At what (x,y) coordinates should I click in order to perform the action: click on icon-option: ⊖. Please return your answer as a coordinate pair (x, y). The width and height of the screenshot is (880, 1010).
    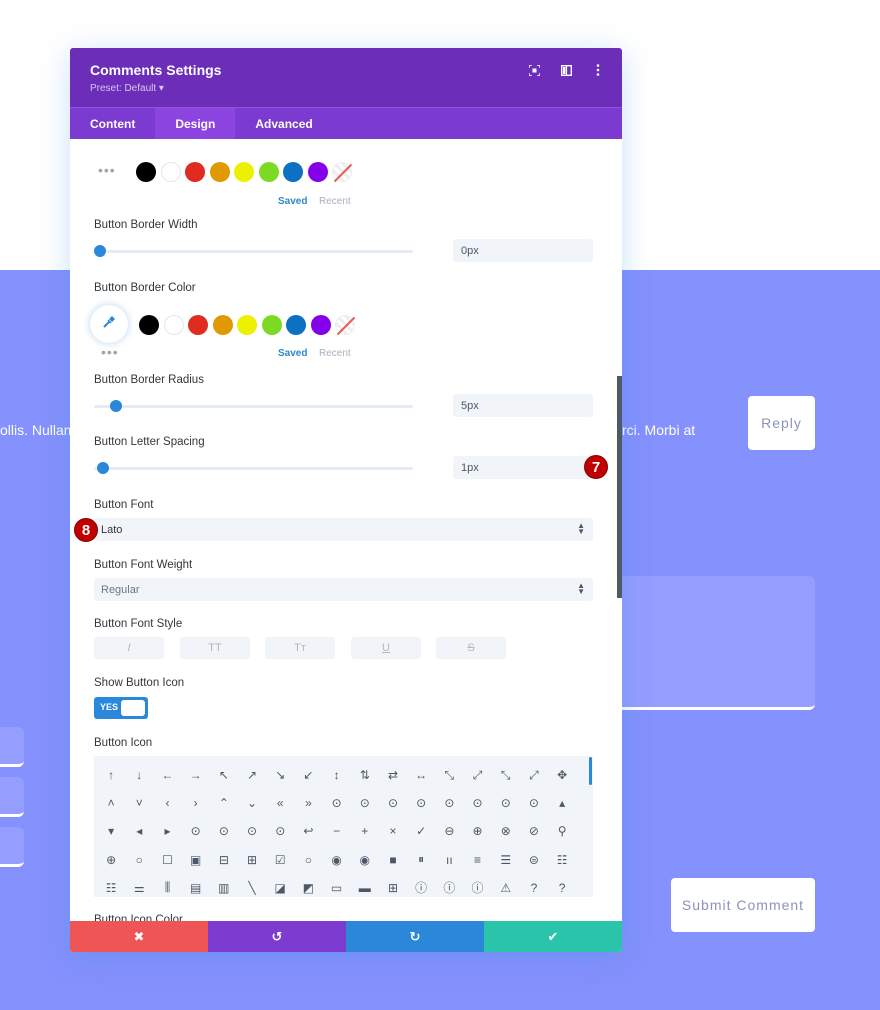
    Looking at the image, I should click on (449, 831).